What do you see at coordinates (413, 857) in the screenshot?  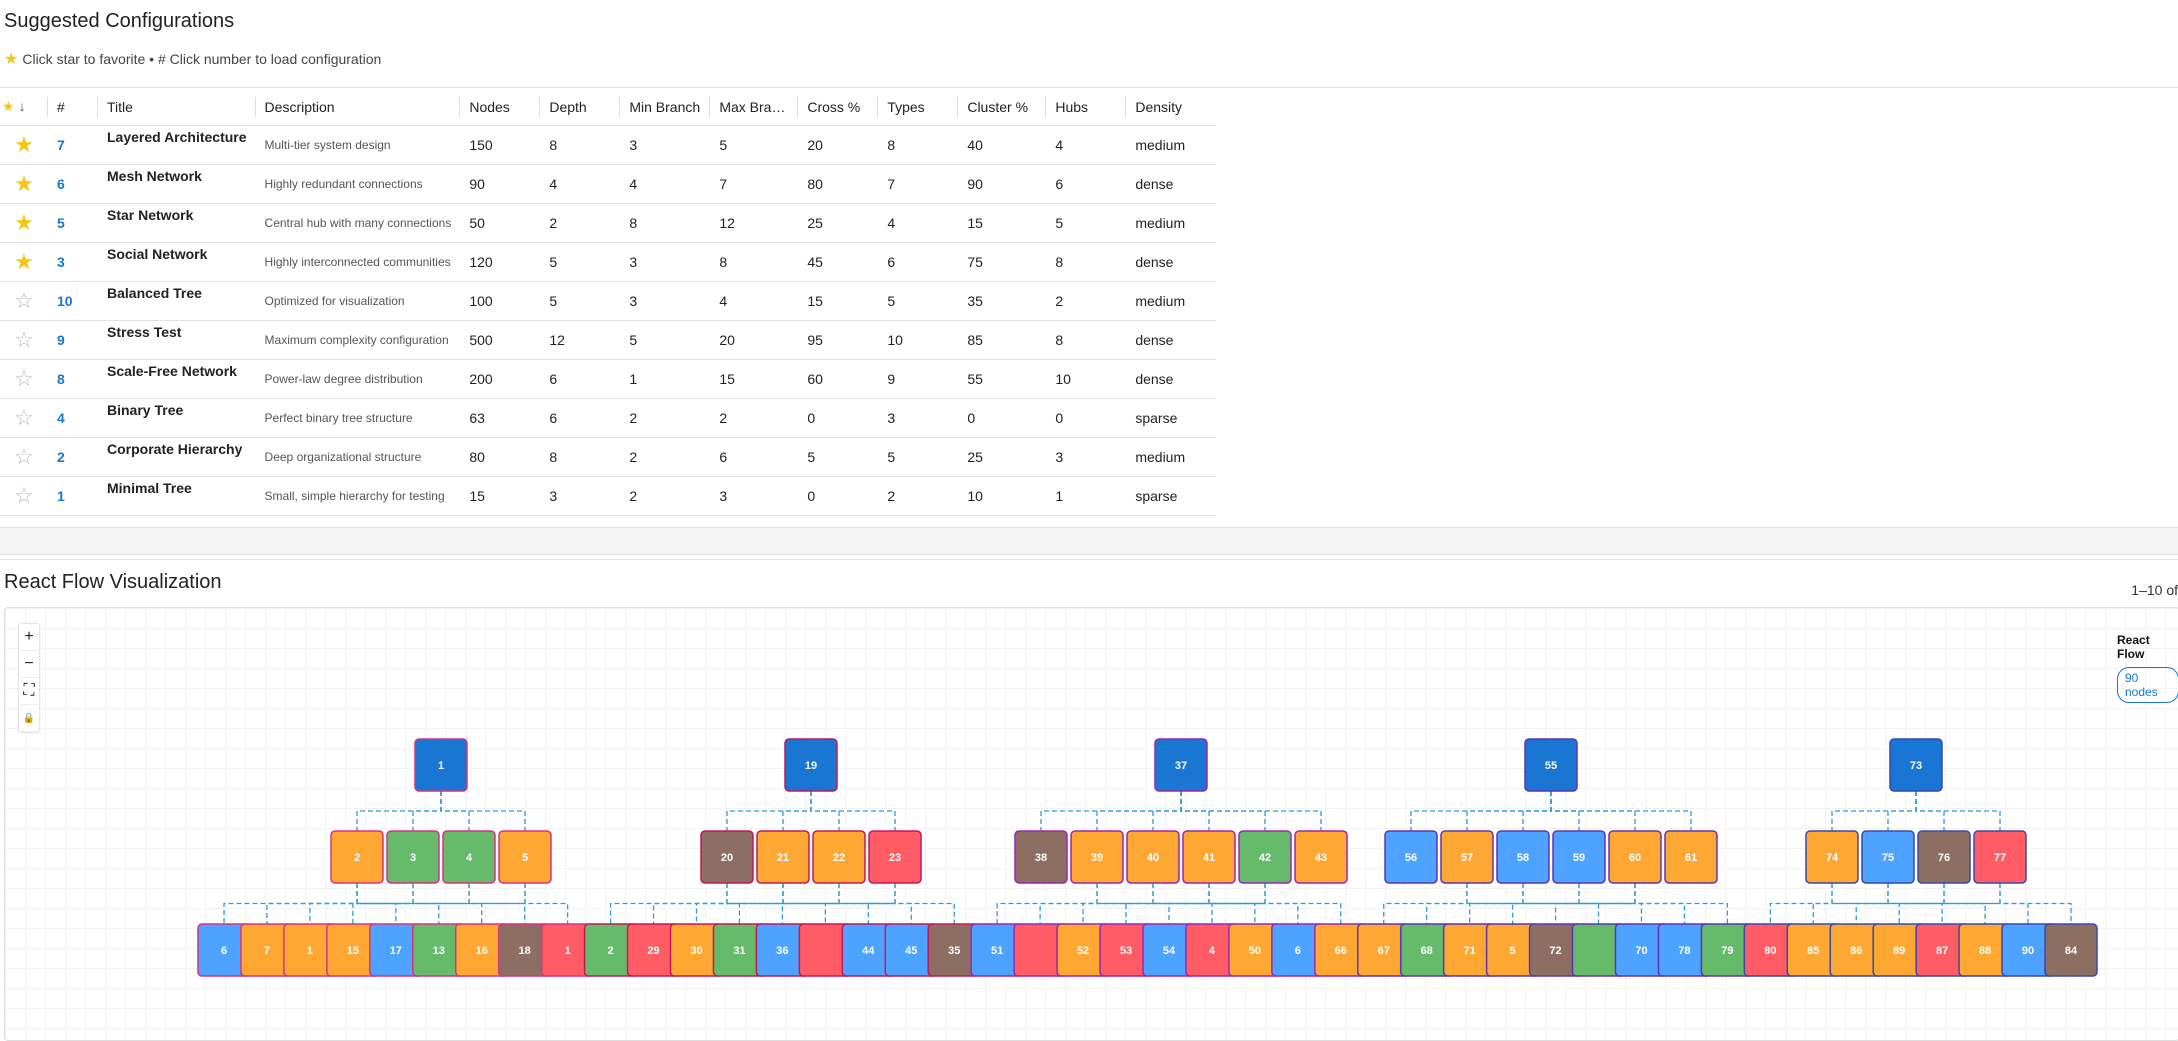 I see `flow-node: 3` at bounding box center [413, 857].